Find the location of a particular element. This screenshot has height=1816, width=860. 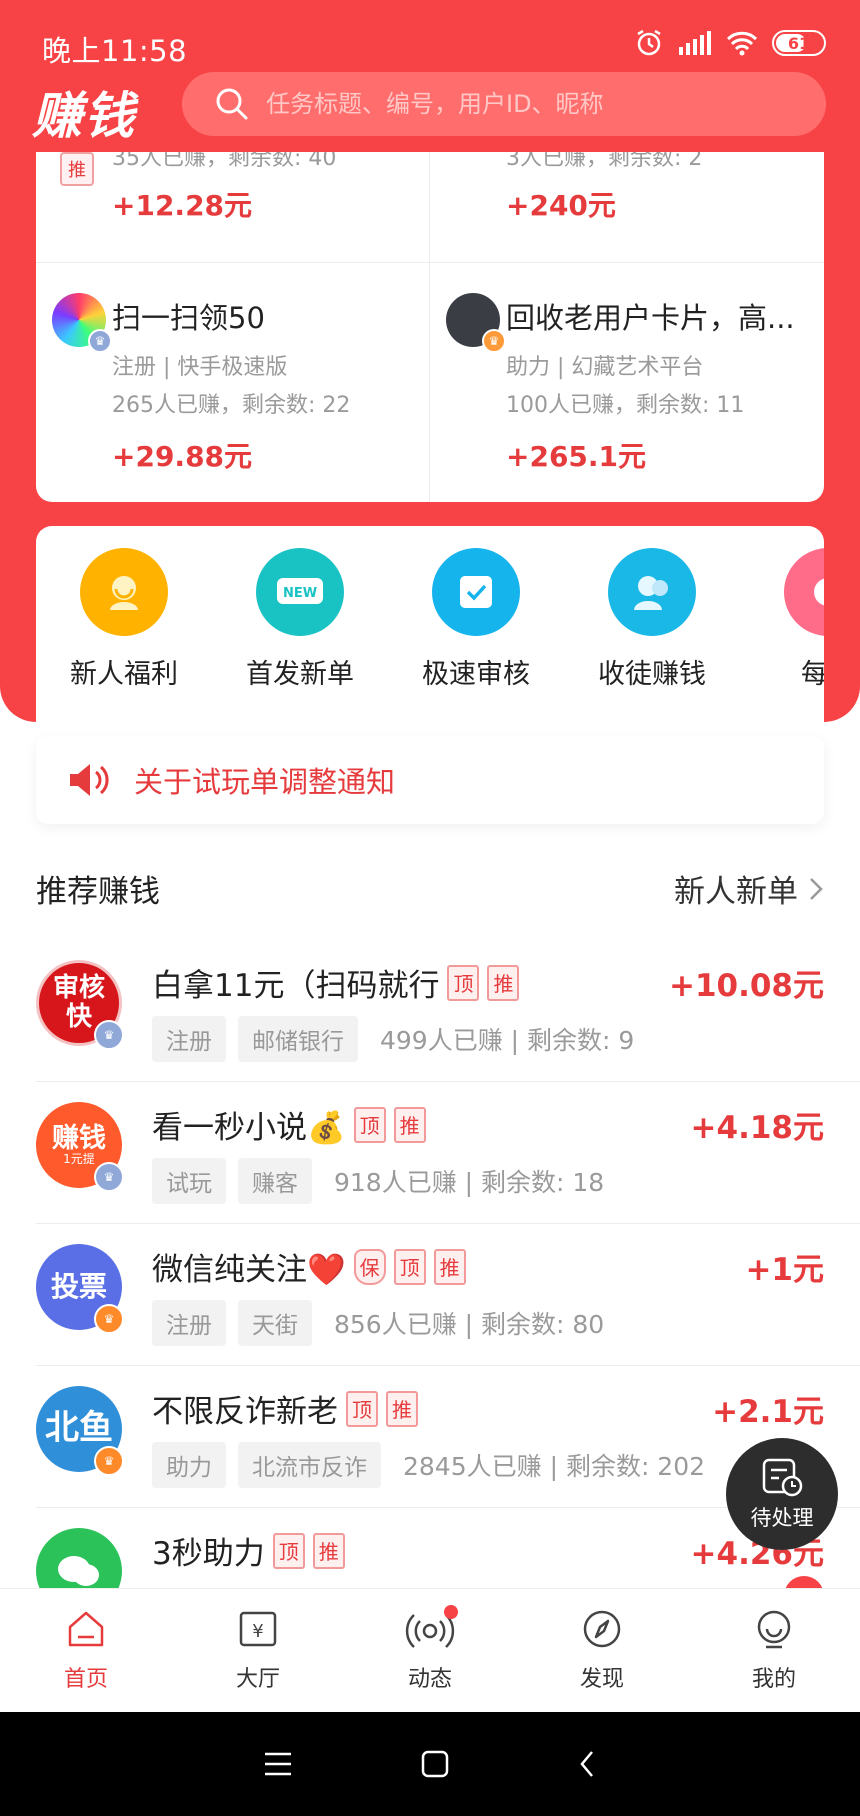

nav-label: 动态 is located at coordinates (429, 1679).